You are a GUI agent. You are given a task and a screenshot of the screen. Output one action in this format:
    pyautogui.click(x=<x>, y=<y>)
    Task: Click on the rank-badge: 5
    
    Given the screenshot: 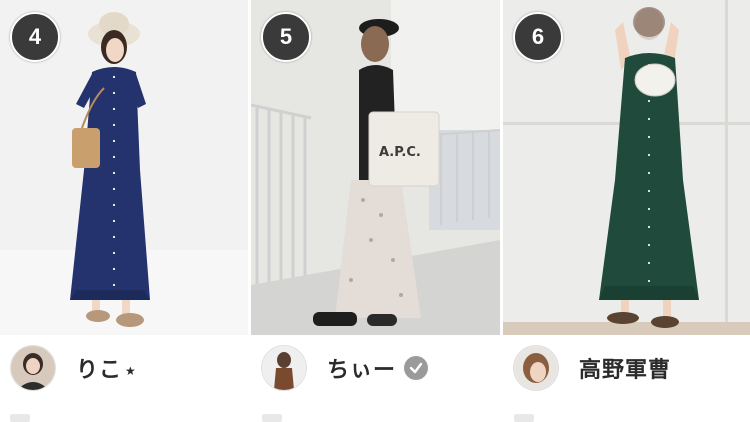 What is the action you would take?
    pyautogui.click(x=286, y=37)
    